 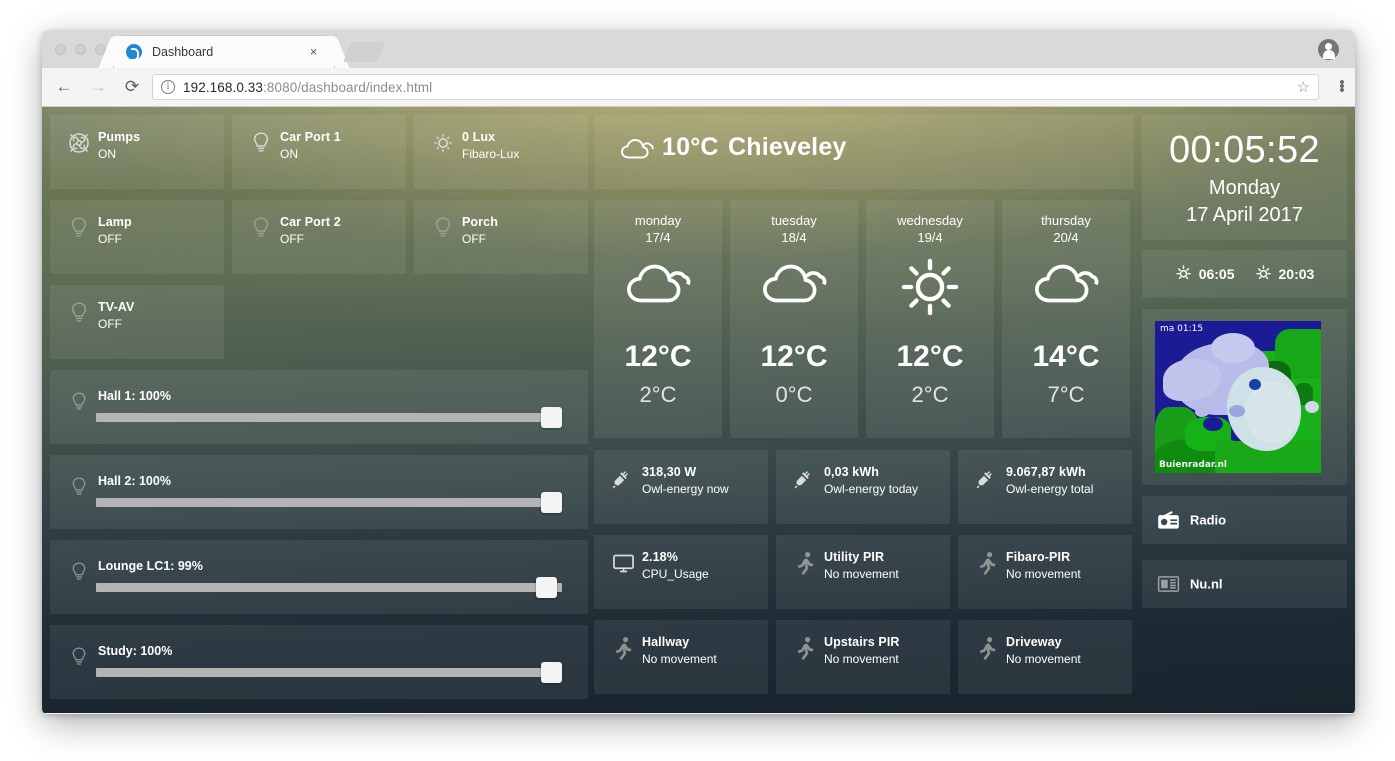 I want to click on minimize-window-button, so click(x=80, y=49).